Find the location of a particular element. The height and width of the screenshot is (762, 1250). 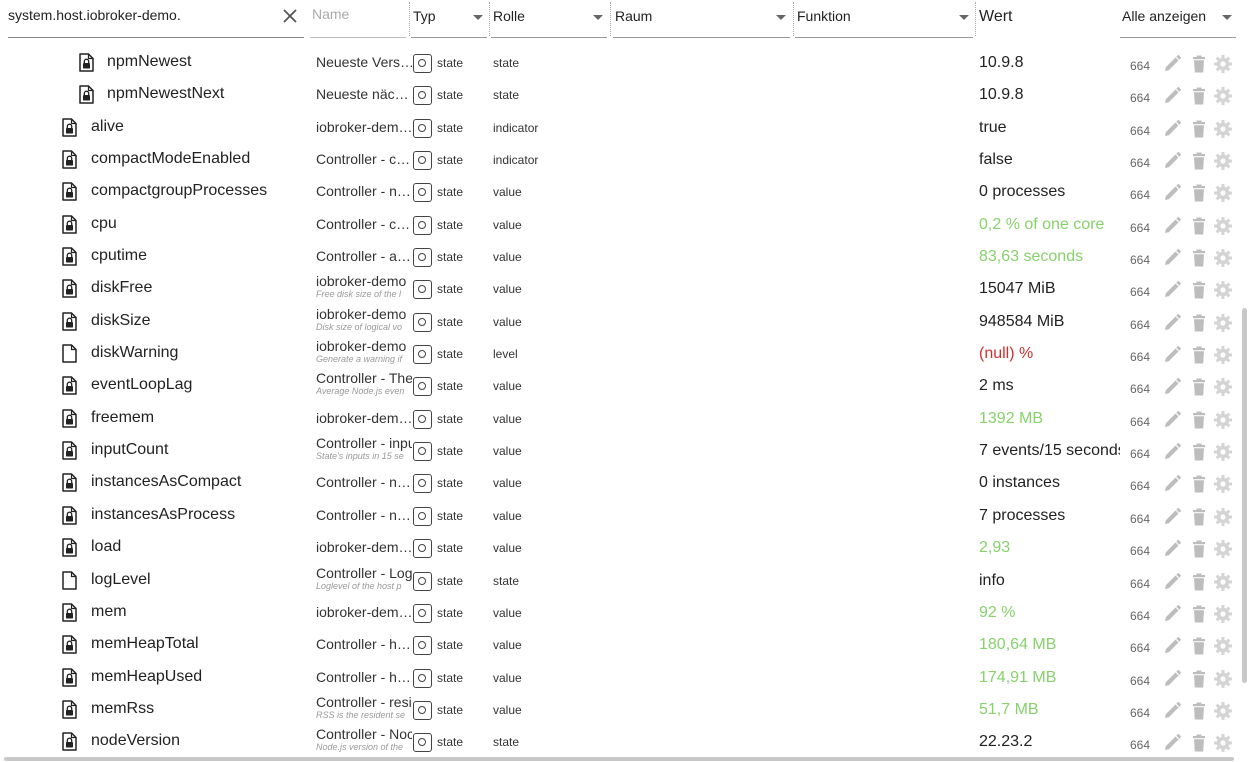

object-value: 2,93 is located at coordinates (1049, 548).